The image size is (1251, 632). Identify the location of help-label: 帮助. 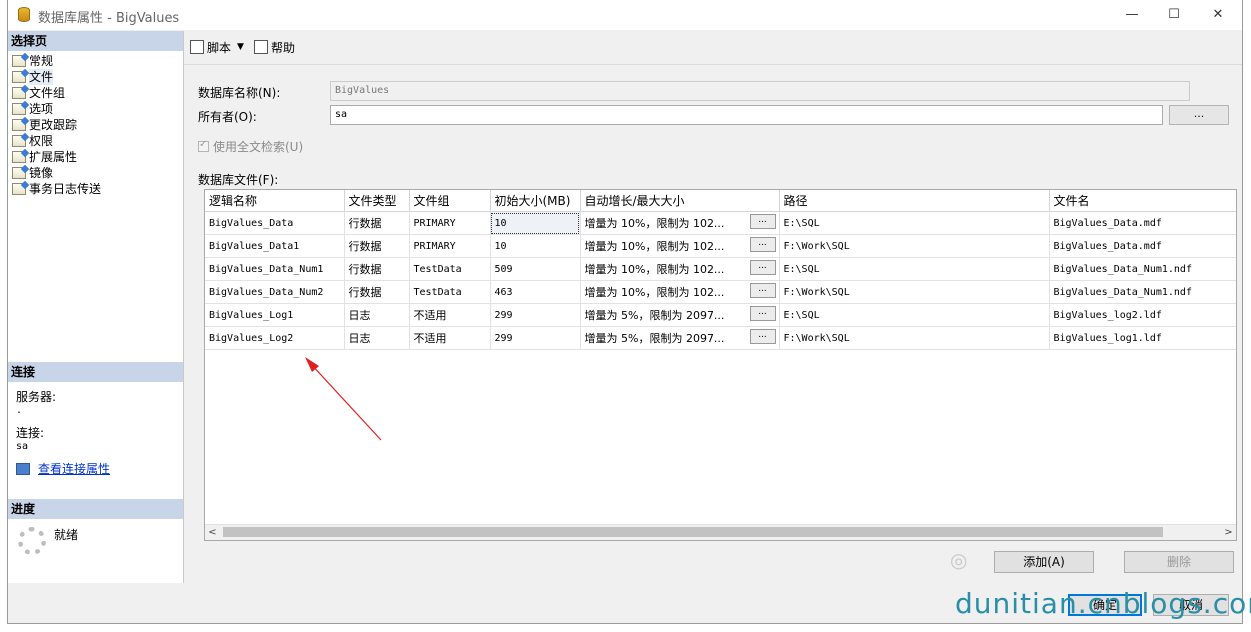
(282, 47).